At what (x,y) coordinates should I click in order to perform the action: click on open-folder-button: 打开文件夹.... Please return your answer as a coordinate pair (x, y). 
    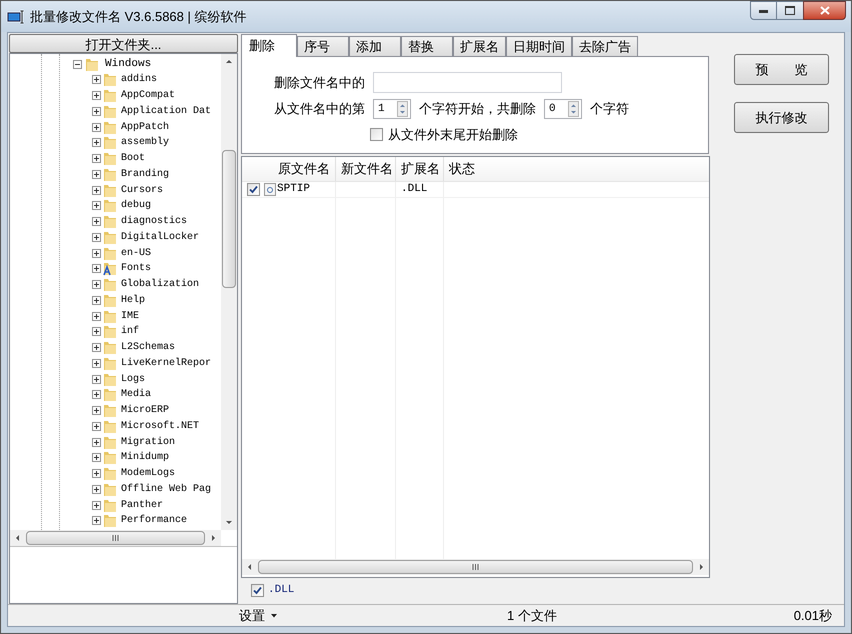
    Looking at the image, I should click on (123, 43).